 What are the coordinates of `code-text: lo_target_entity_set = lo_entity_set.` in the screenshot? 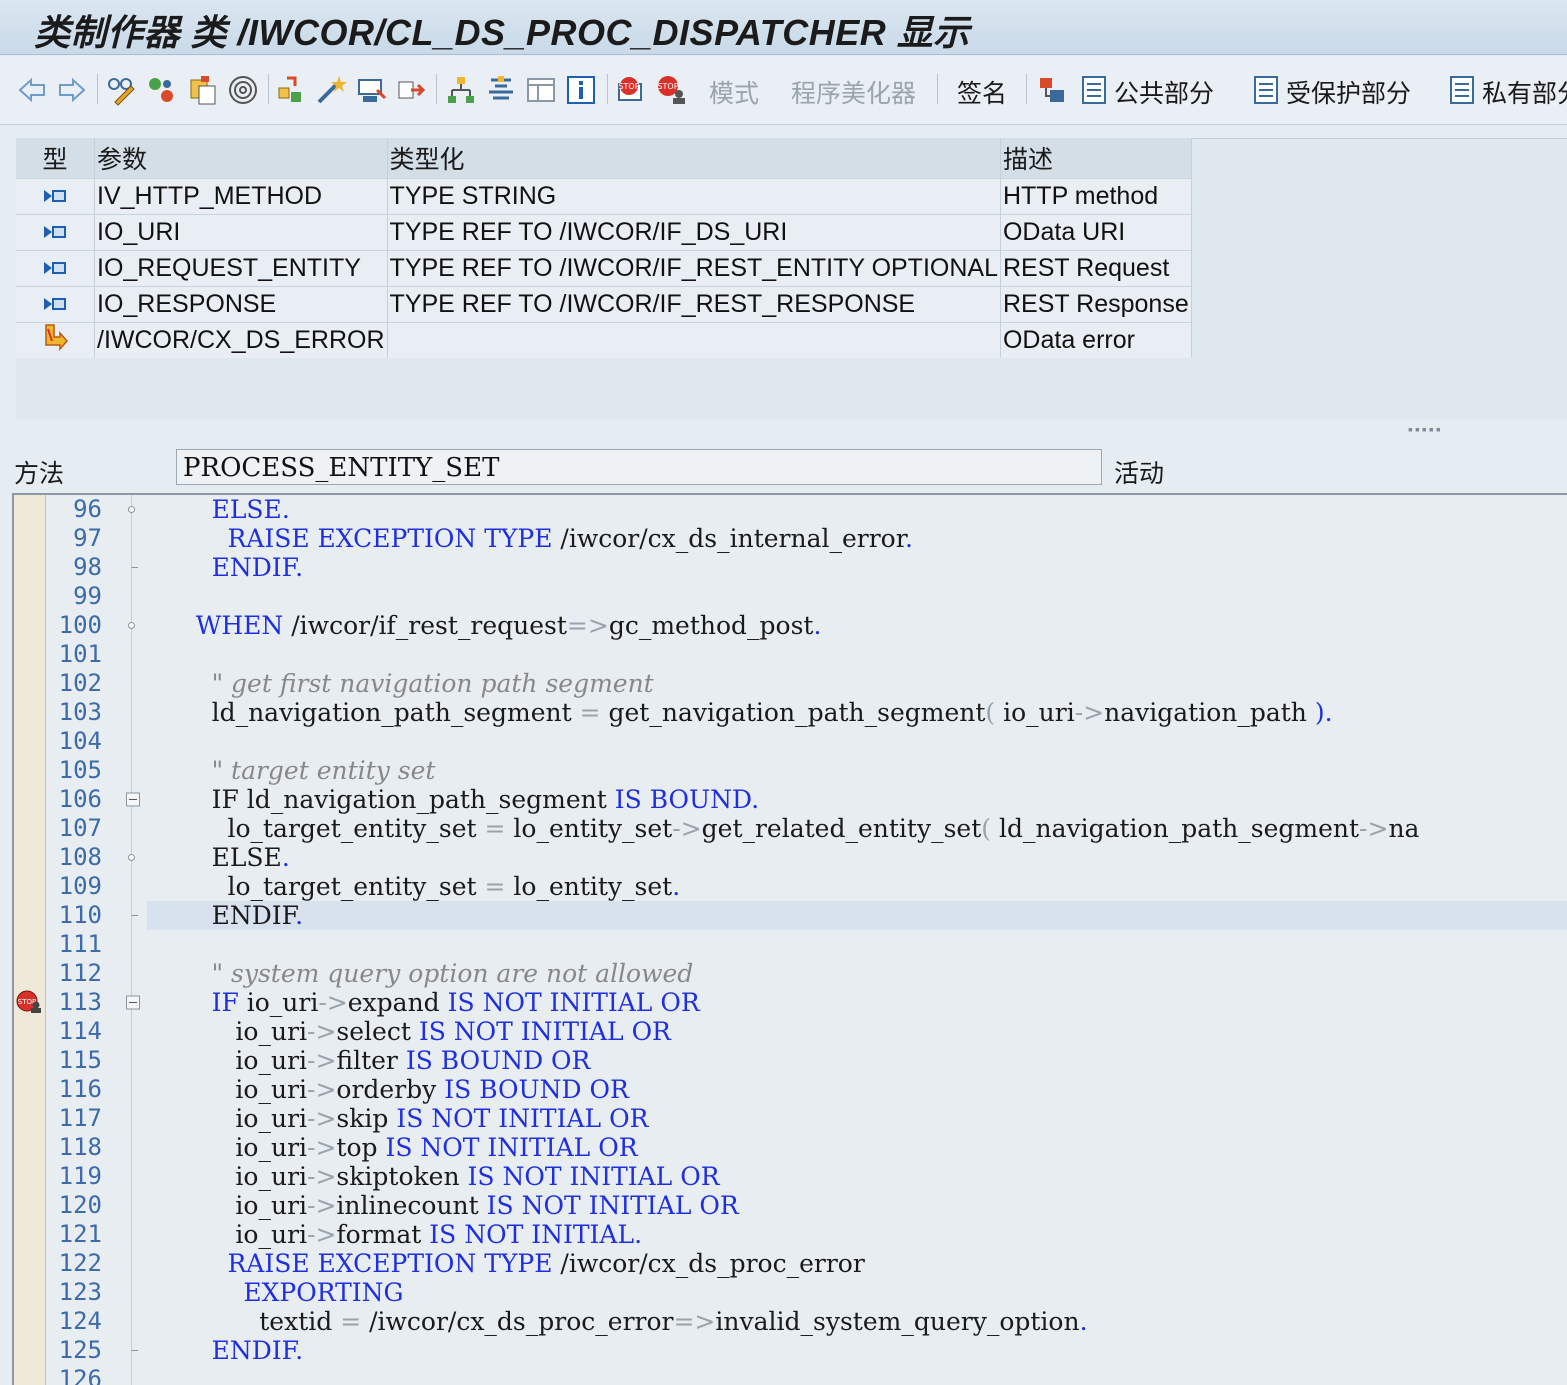 It's located at (414, 886).